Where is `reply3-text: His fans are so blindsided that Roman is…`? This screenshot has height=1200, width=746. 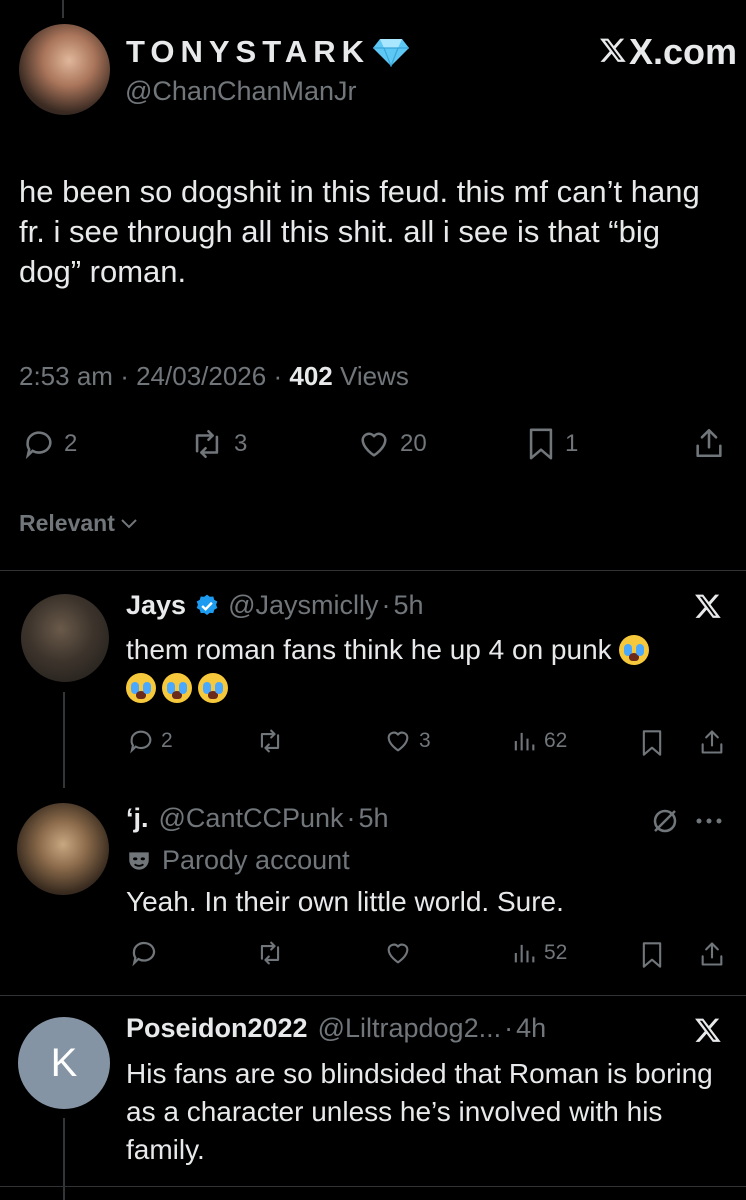
reply3-text: His fans are so blindsided that Roman is… is located at coordinates (419, 1111).